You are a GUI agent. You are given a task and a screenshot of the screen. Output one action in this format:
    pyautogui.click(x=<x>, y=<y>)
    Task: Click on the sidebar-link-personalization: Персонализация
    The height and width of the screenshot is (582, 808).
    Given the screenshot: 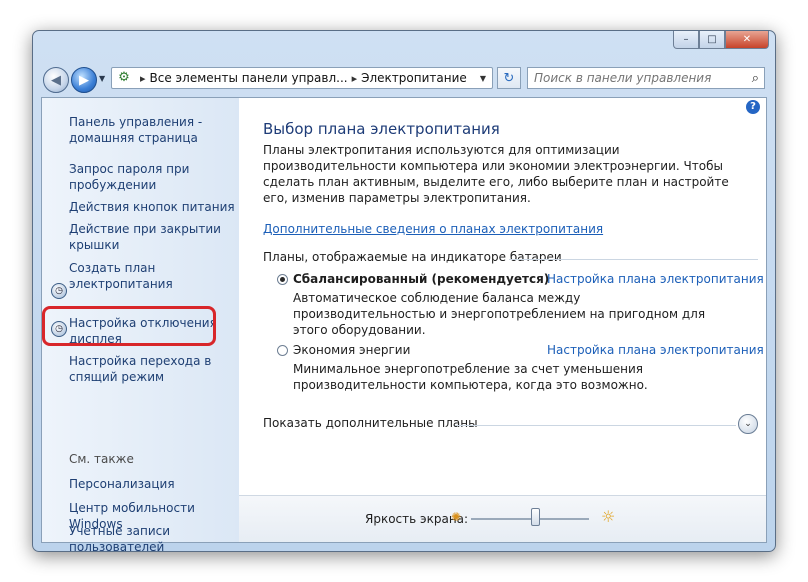 What is the action you would take?
    pyautogui.click(x=122, y=484)
    